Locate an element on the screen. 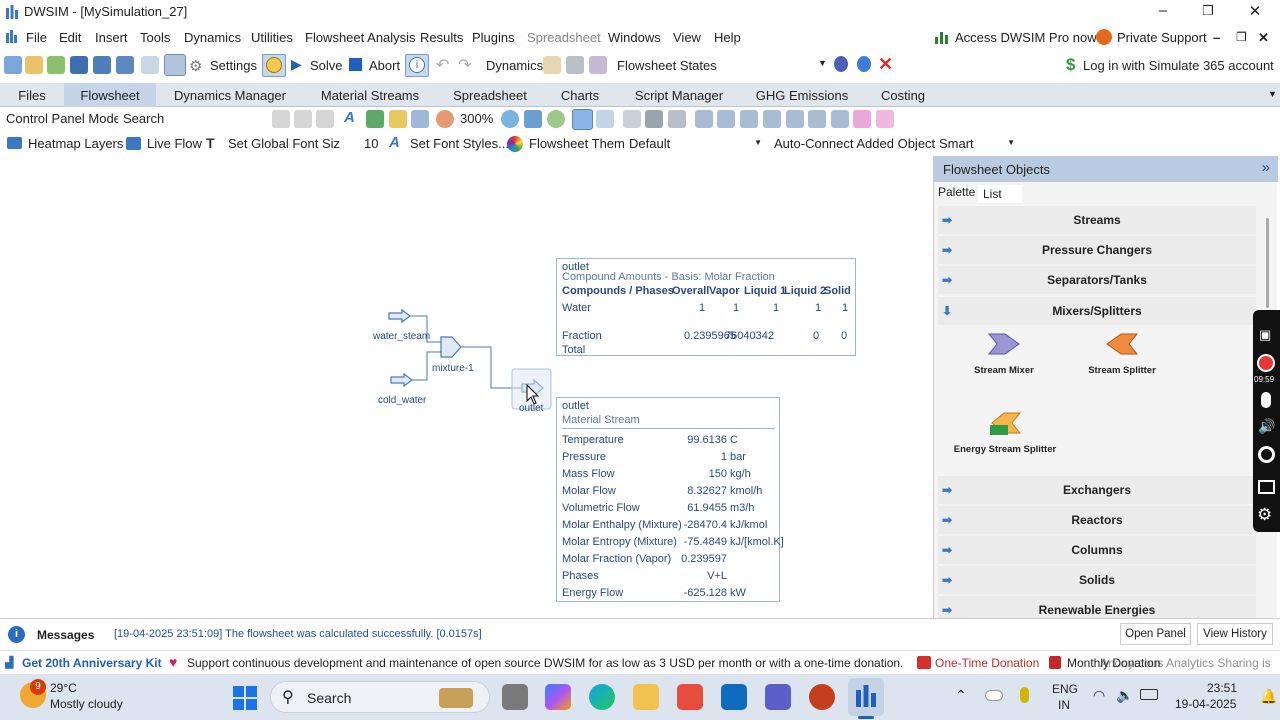  text-icon: A is located at coordinates (349, 117).